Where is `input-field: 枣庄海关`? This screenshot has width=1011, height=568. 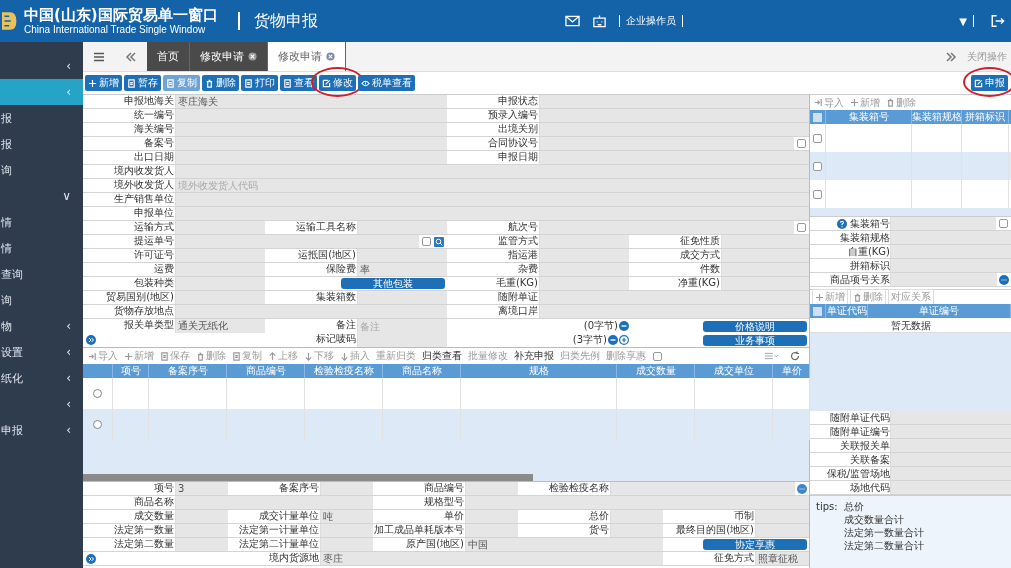
input-field: 枣庄海关 is located at coordinates (311, 101).